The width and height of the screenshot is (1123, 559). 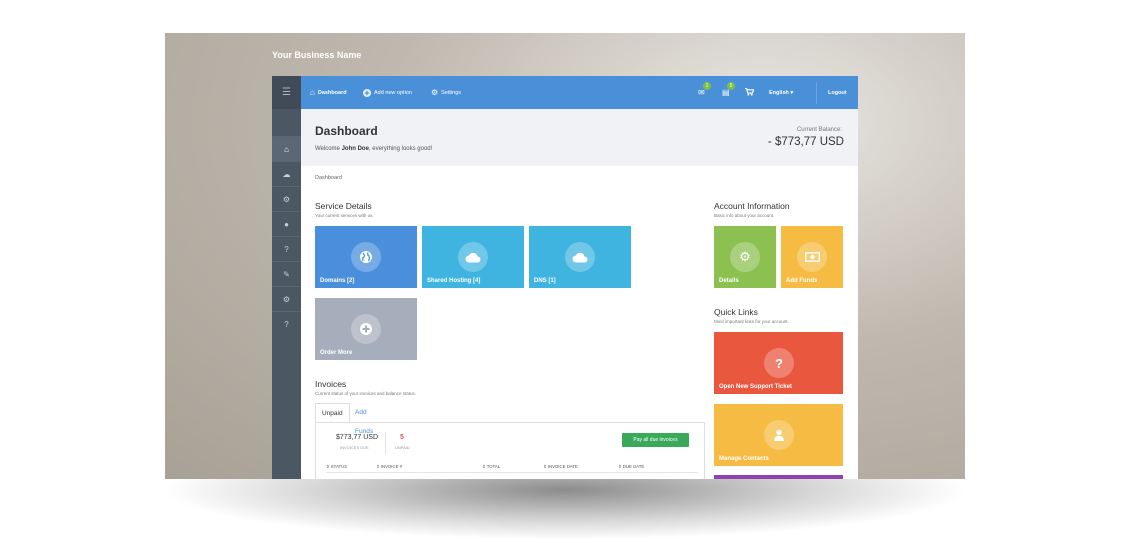 I want to click on hamburger-icon: ☰, so click(x=286, y=92).